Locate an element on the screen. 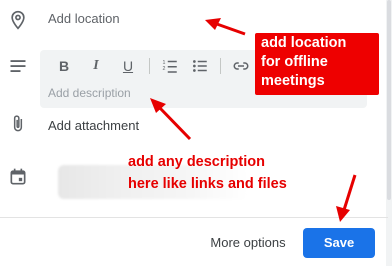 This screenshot has height=266, width=392. paperclip-icon is located at coordinates (18, 123).